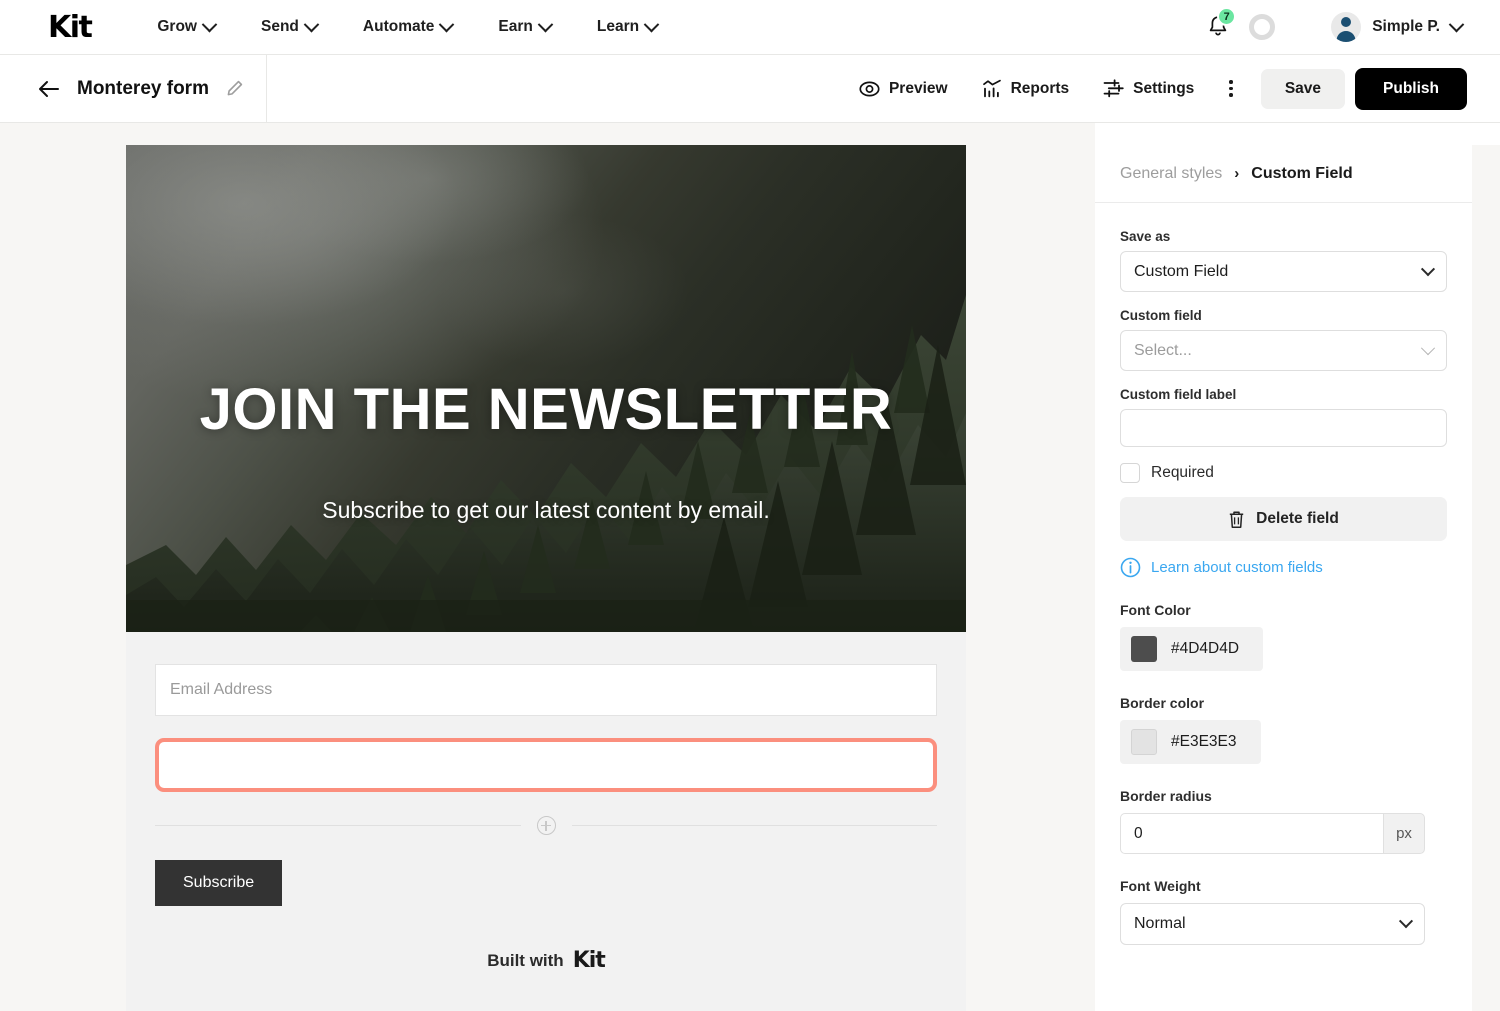 The width and height of the screenshot is (1500, 1011). What do you see at coordinates (49, 89) in the screenshot?
I see `arrow-left-icon` at bounding box center [49, 89].